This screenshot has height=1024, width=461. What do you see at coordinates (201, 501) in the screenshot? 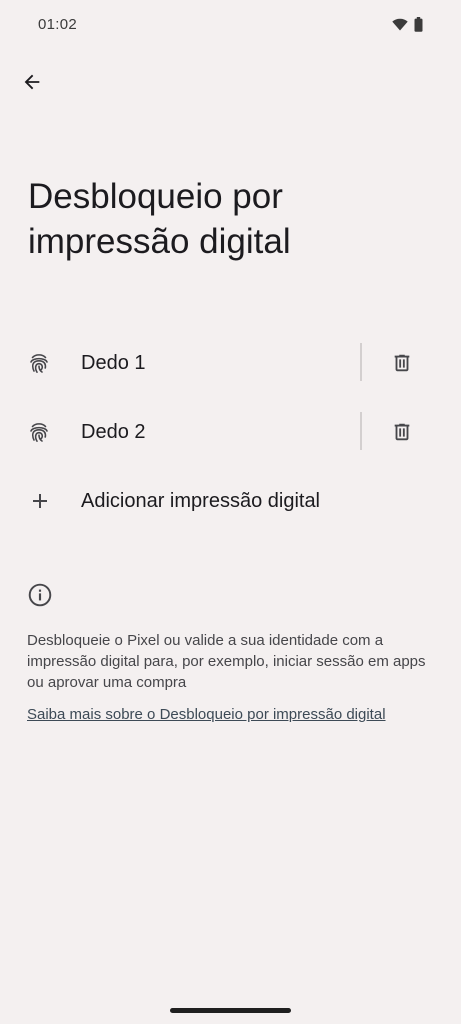
I see `add-fingerprint-label: Adicionar impressão digital` at bounding box center [201, 501].